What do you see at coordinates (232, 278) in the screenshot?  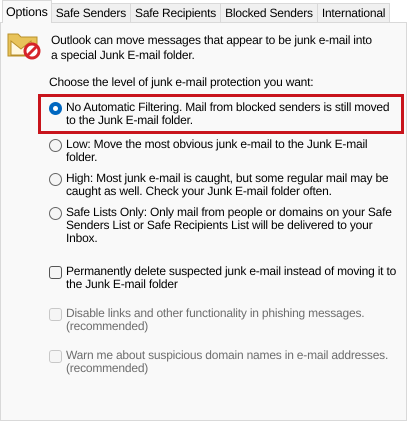 I see `option-label: Permanently delete suspected junk e-mail instead of moving it to the Junk E-mail folder` at bounding box center [232, 278].